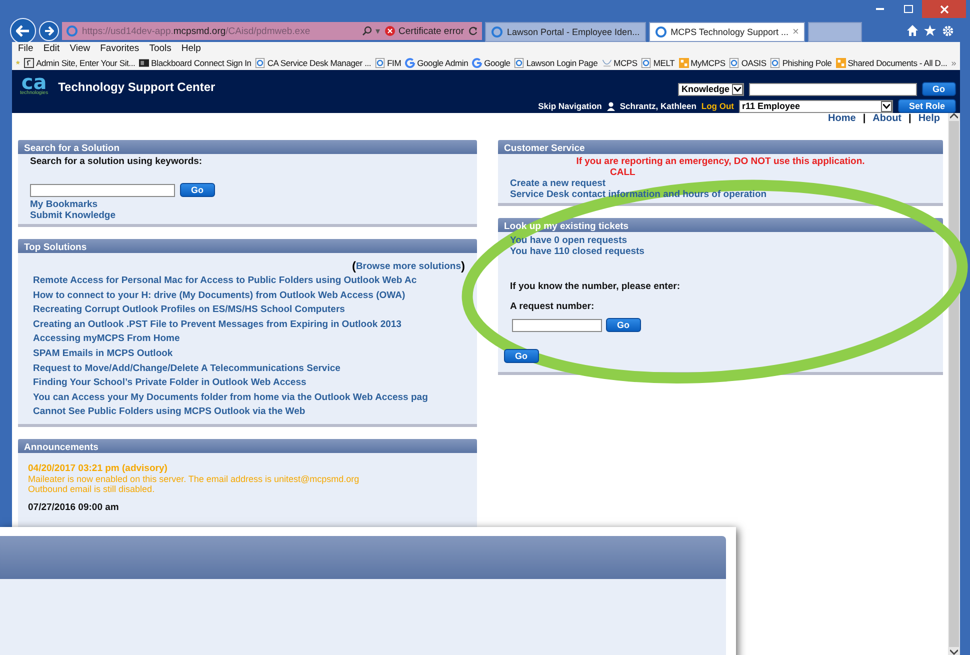  Describe the element at coordinates (610, 106) in the screenshot. I see `user-icon` at that location.